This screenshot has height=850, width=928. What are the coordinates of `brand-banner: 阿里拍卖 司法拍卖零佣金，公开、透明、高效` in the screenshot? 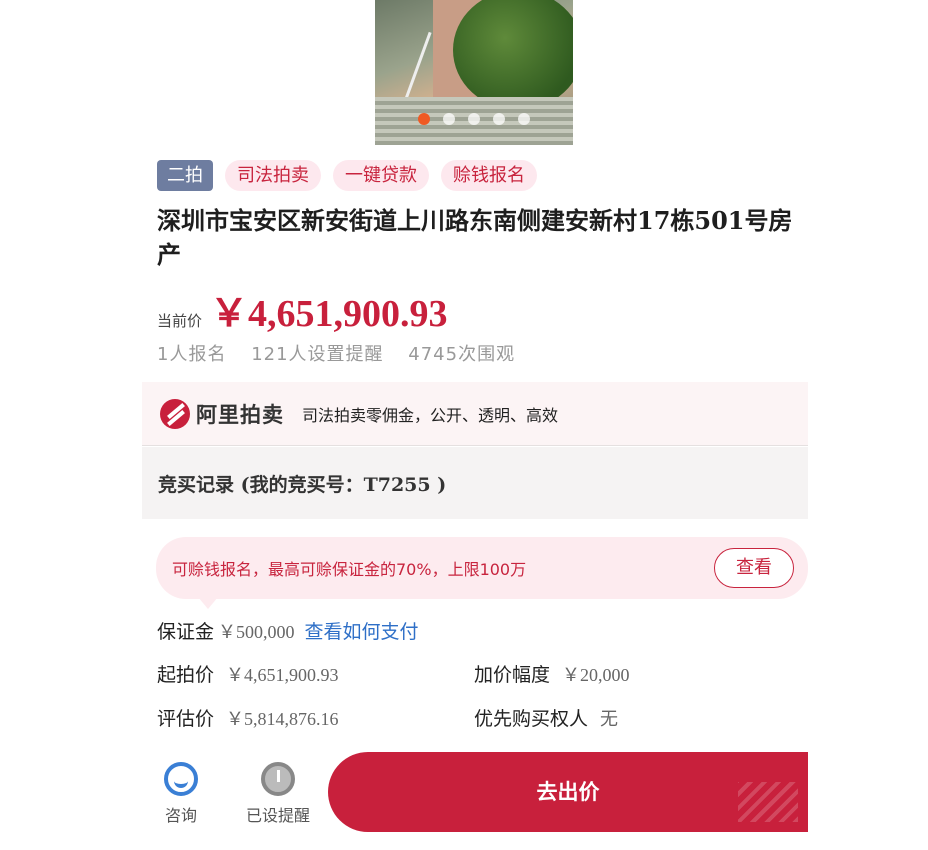 It's located at (475, 414).